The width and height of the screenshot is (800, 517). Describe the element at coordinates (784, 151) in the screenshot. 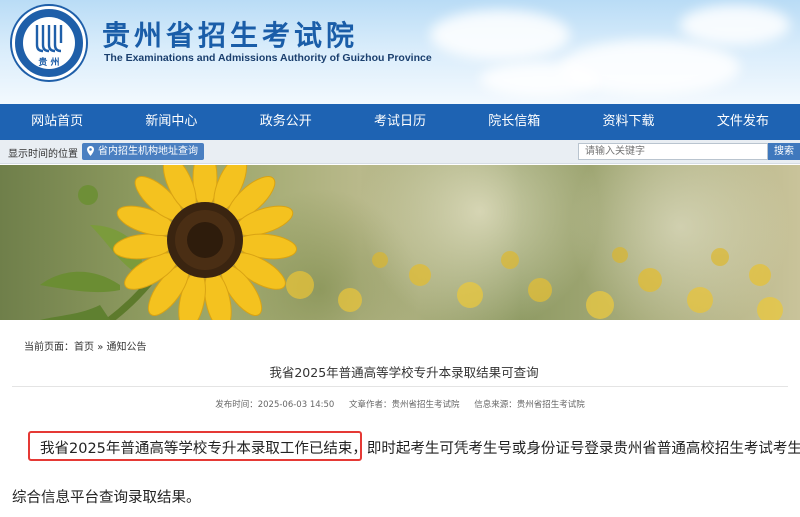

I see `search-button: 搜索` at that location.